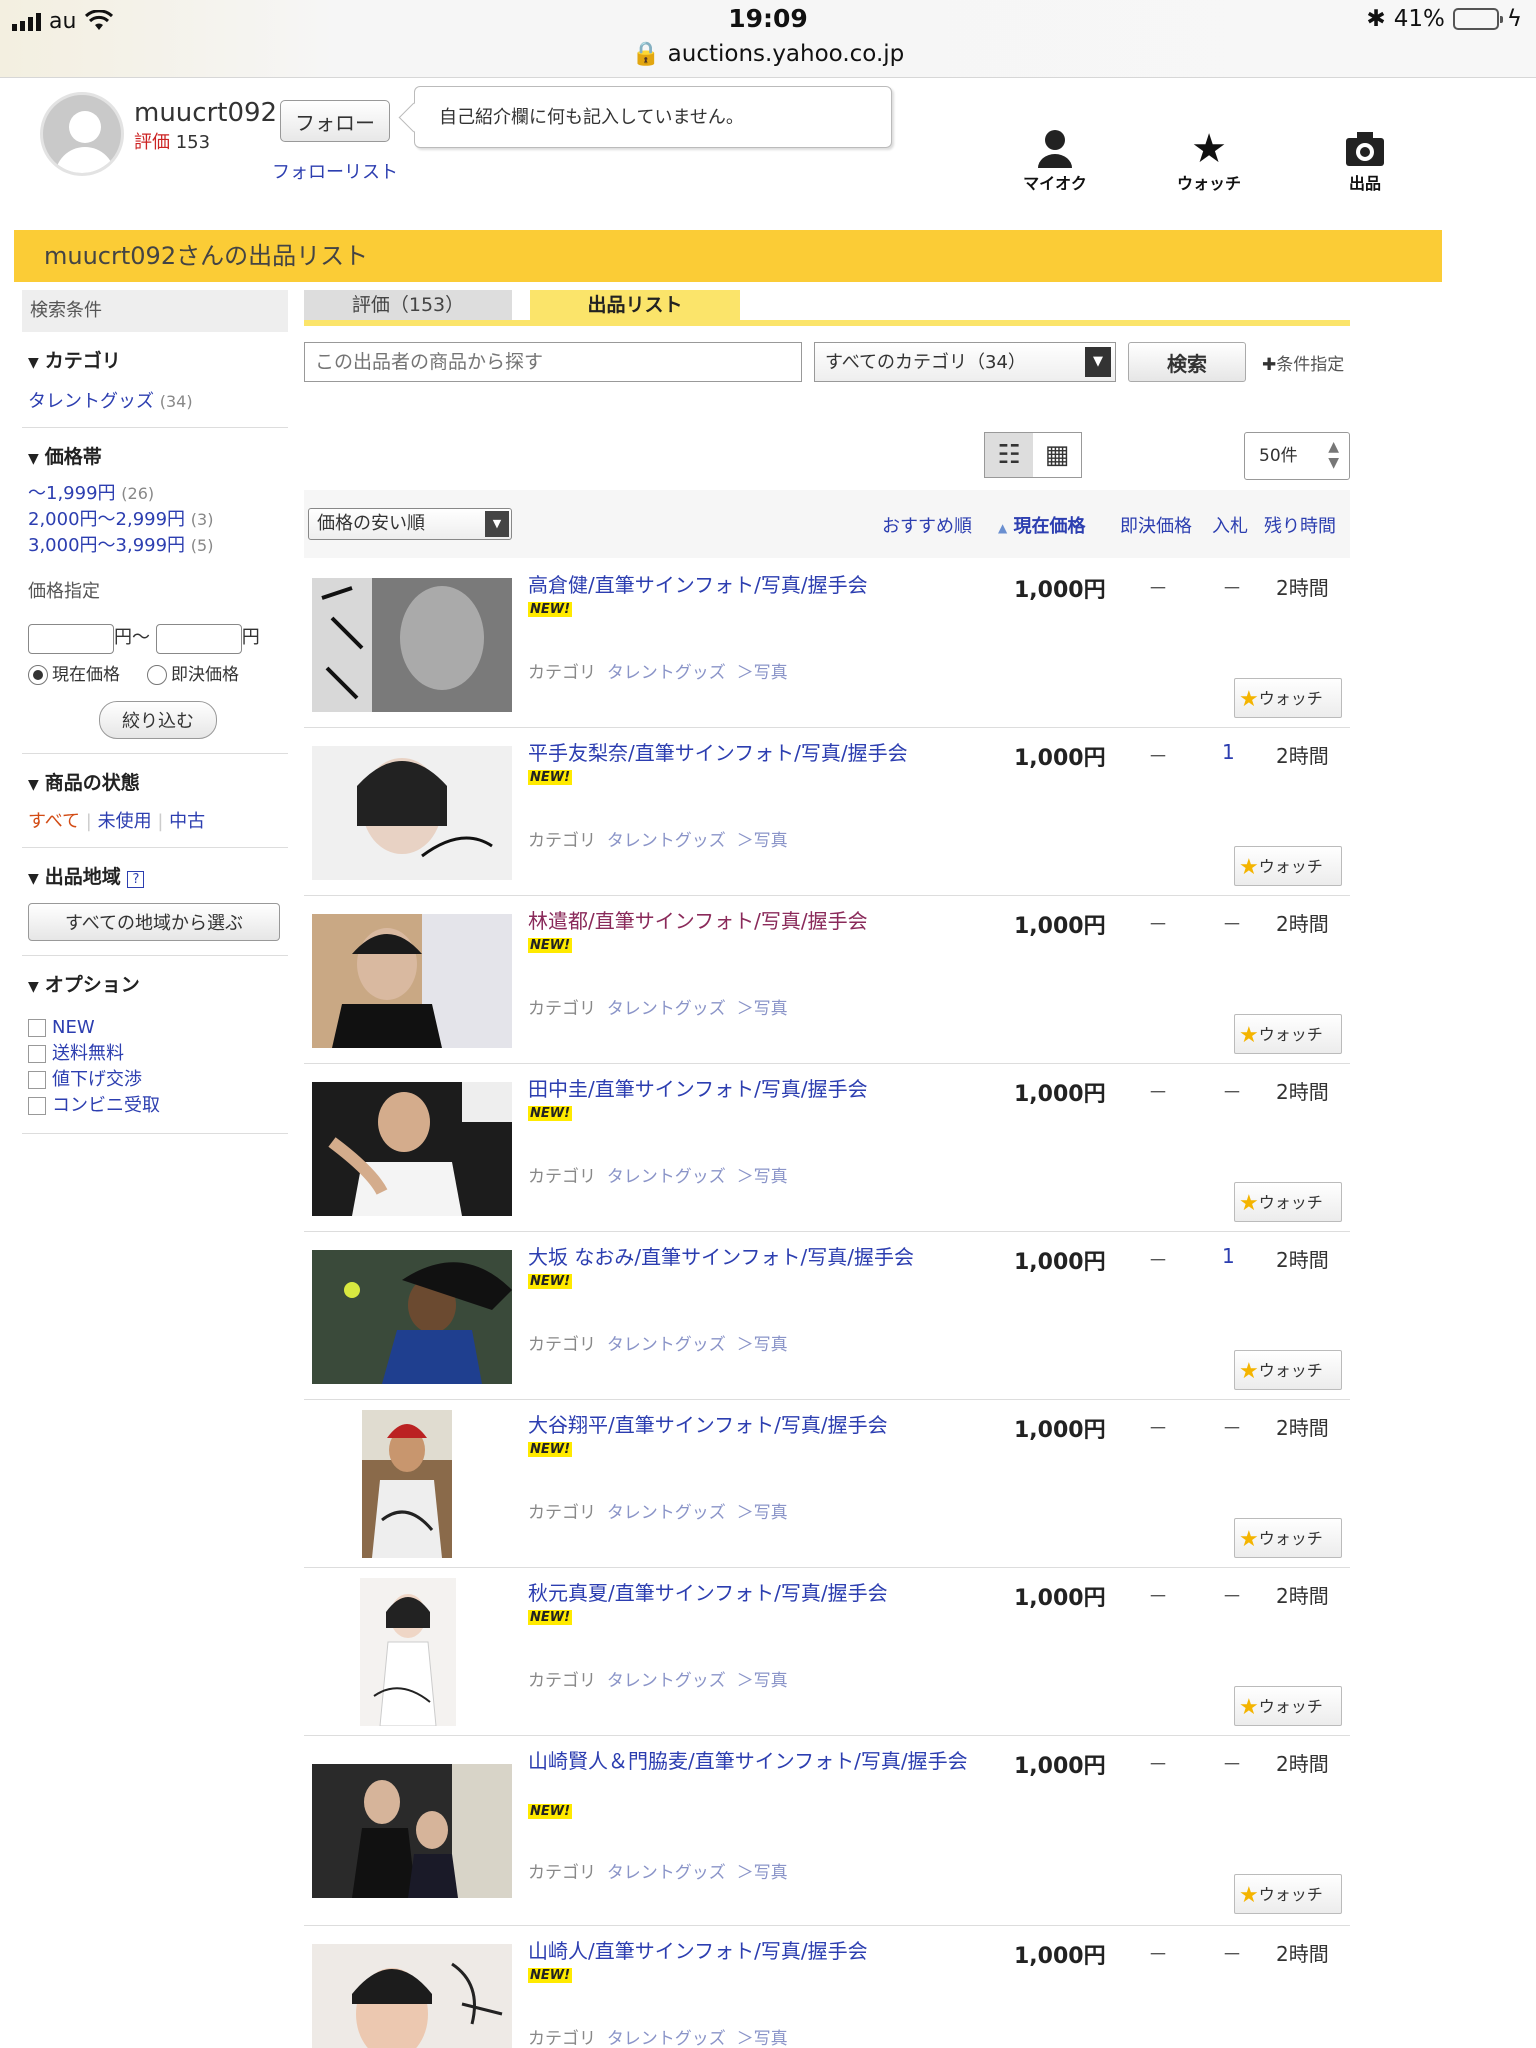 This screenshot has height=2048, width=1536. Describe the element at coordinates (753, 1425) in the screenshot. I see `item-title: 大谷翔平/直筆サインフォト/写真/握手会` at that location.